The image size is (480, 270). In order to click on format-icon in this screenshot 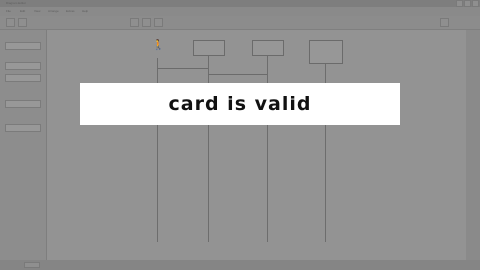, I will do `click(444, 22)`.